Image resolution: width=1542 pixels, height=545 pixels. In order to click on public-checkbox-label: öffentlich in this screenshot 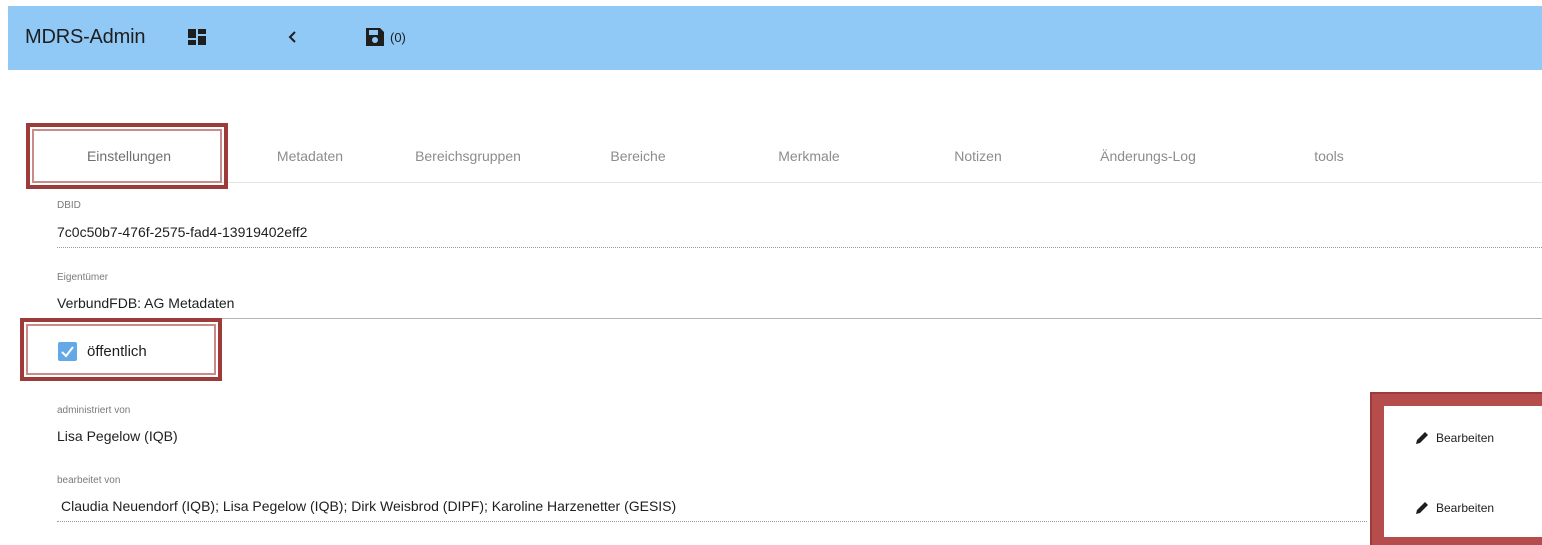, I will do `click(117, 351)`.